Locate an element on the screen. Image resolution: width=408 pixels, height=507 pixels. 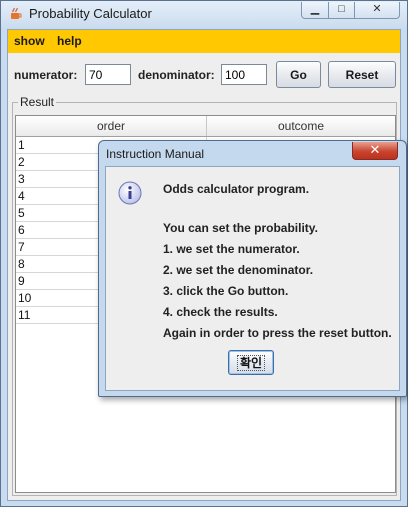
denominator-field is located at coordinates (244, 74).